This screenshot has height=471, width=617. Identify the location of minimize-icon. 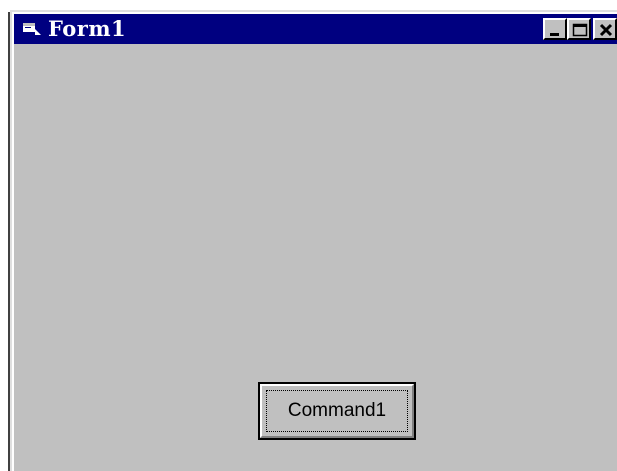
(554, 34).